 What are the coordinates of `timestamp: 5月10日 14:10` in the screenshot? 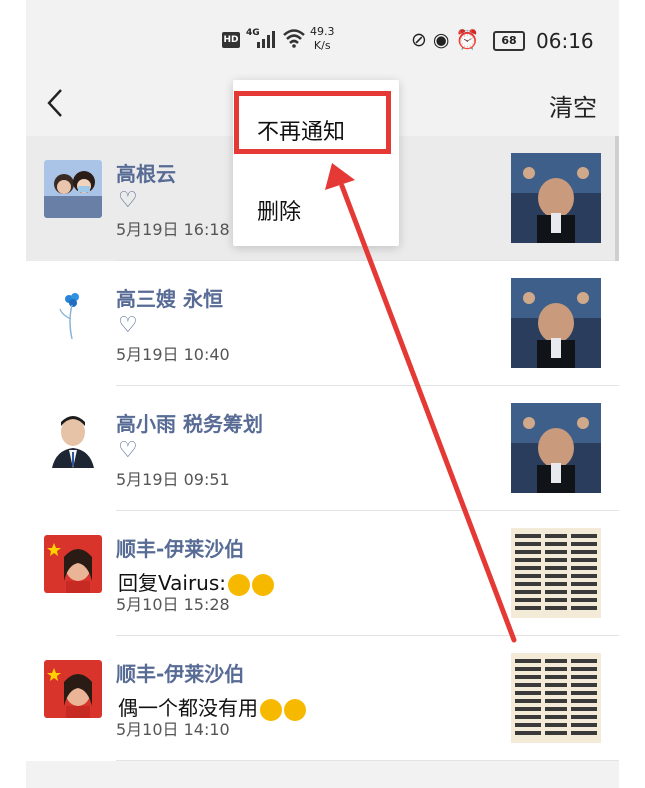 It's located at (173, 729).